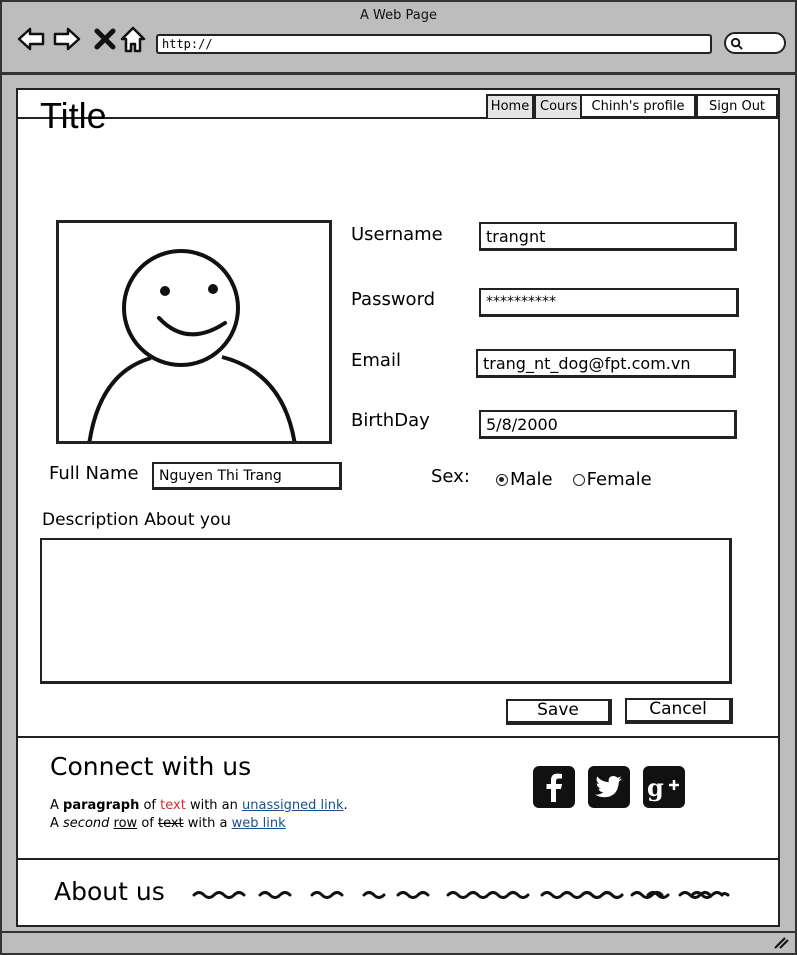 The width and height of the screenshot is (797, 955). I want to click on paragraph-line-2: A second row of text with a web link, so click(168, 823).